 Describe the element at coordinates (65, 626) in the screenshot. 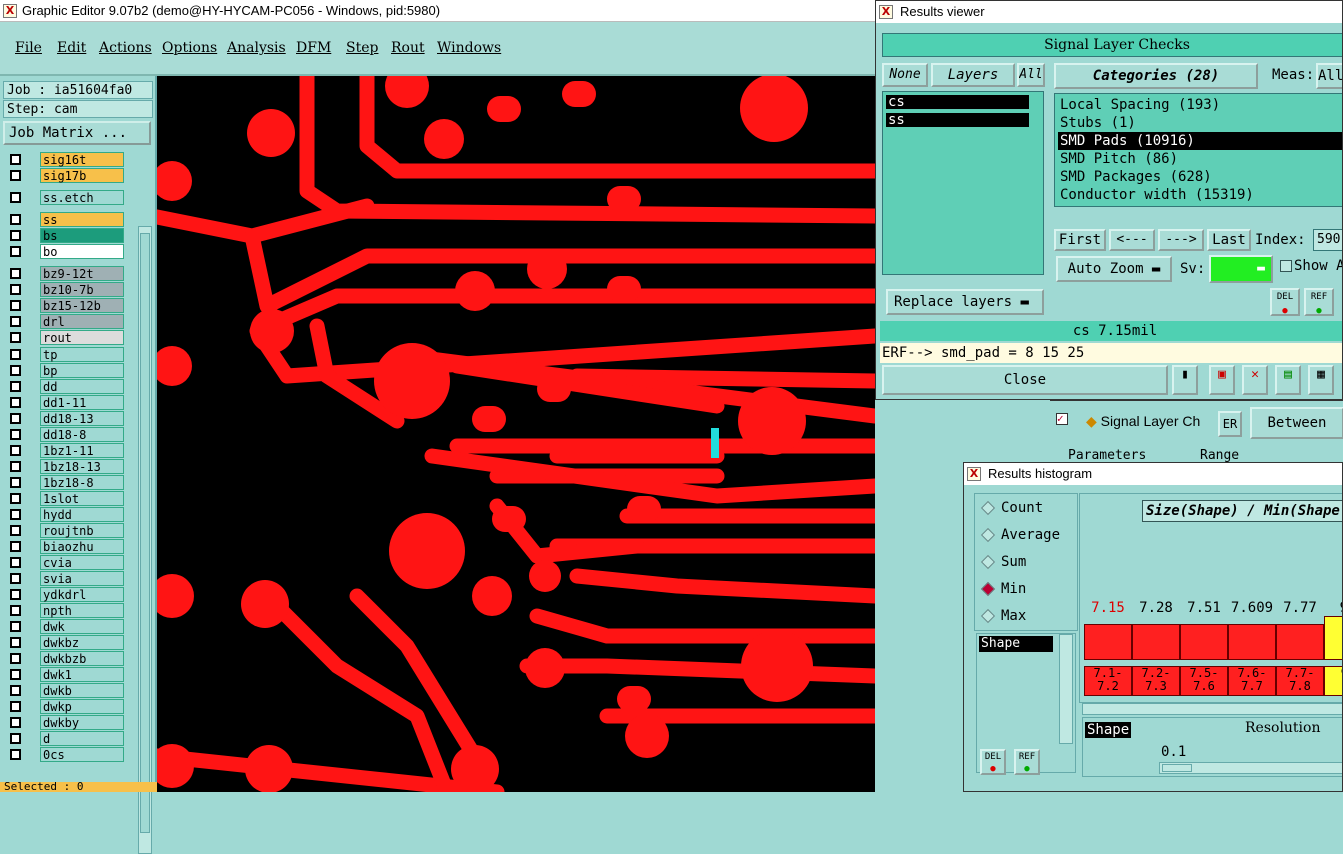

I see `layer-row: dwk` at that location.